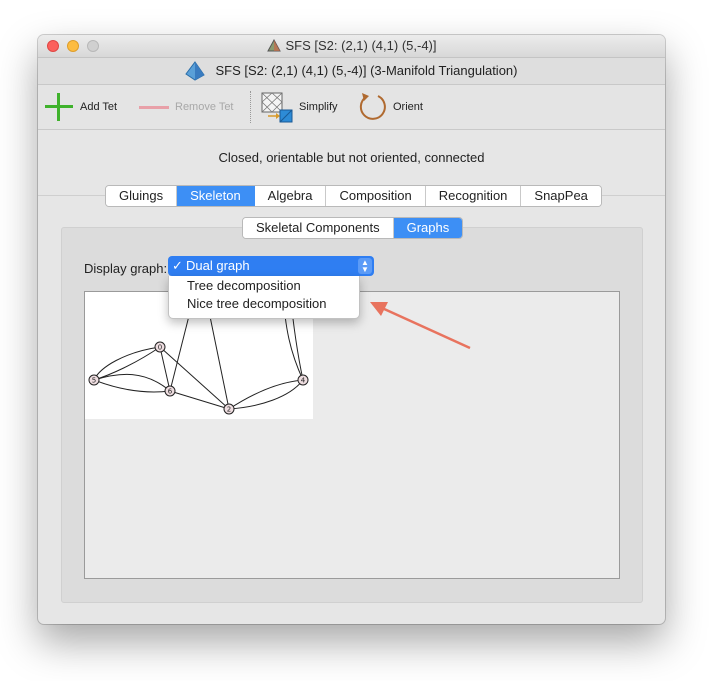  Describe the element at coordinates (277, 107) in the screenshot. I see `simplify-icon` at that location.